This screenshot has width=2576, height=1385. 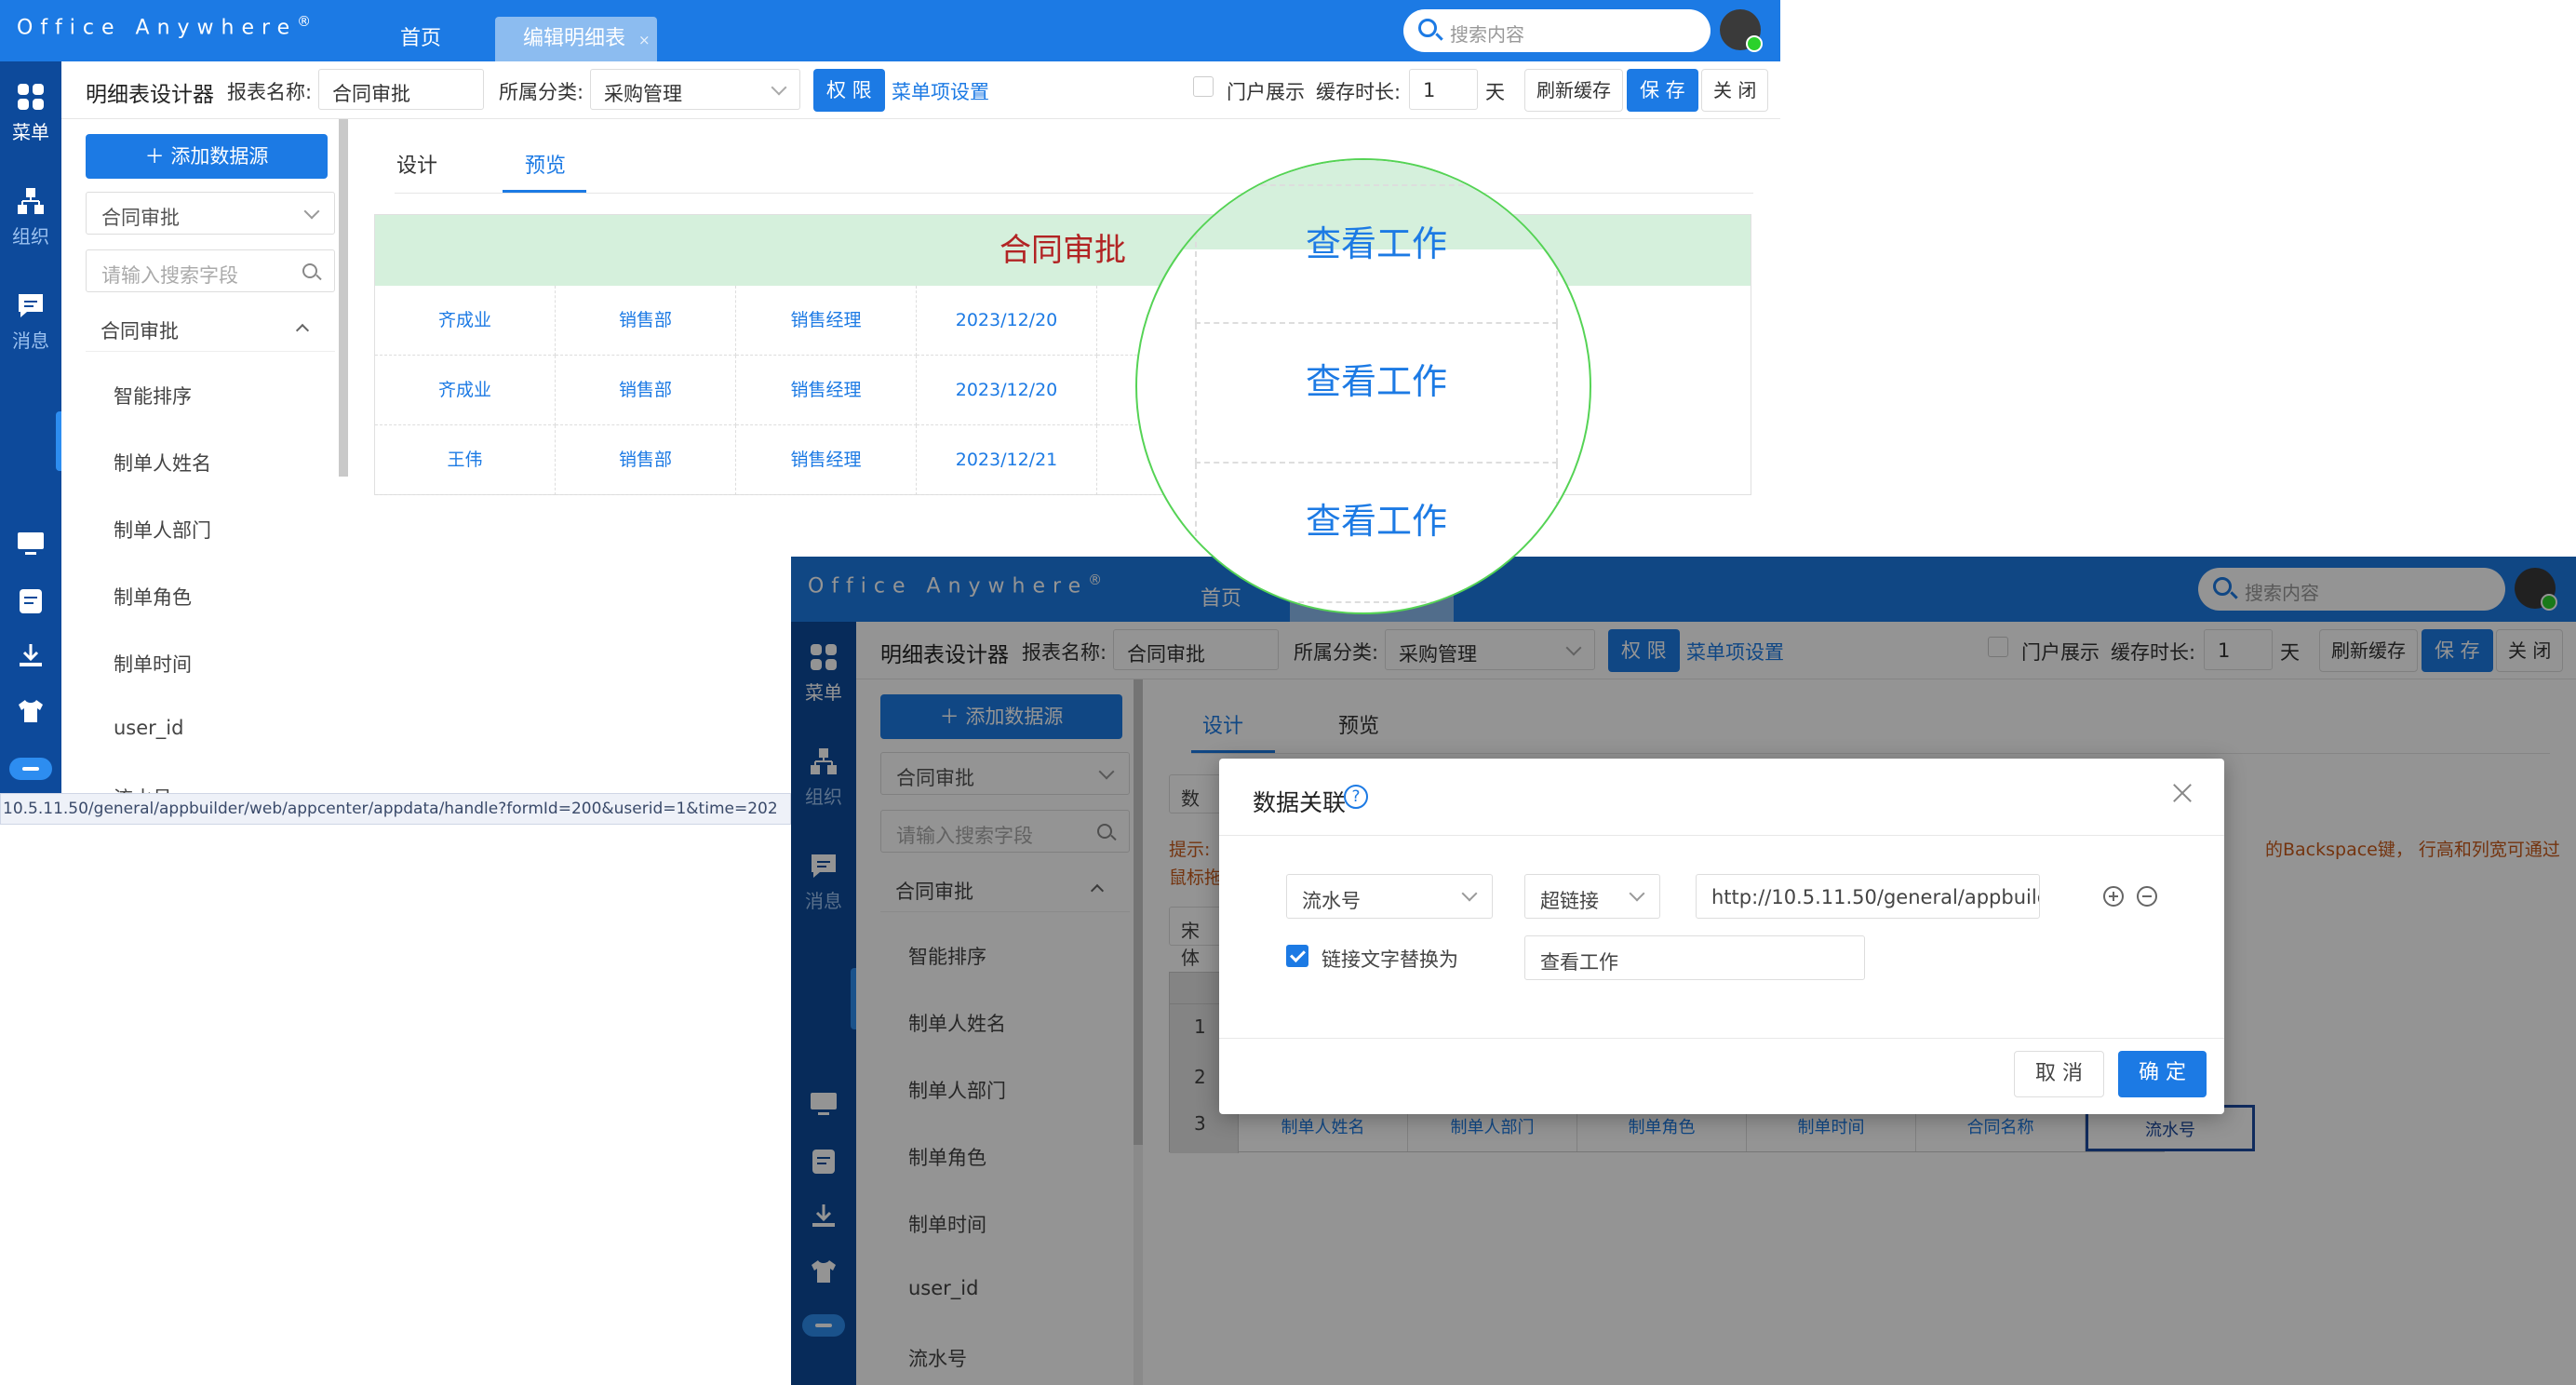 What do you see at coordinates (150, 95) in the screenshot?
I see `designer-title: 明细表设计器` at bounding box center [150, 95].